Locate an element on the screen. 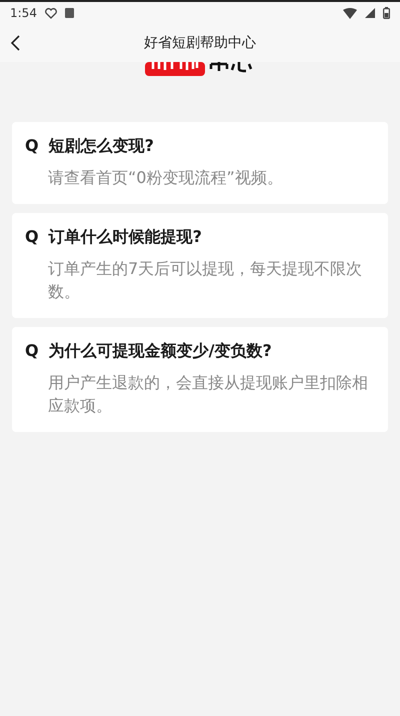 The height and width of the screenshot is (716, 400). signal-icon is located at coordinates (370, 13).